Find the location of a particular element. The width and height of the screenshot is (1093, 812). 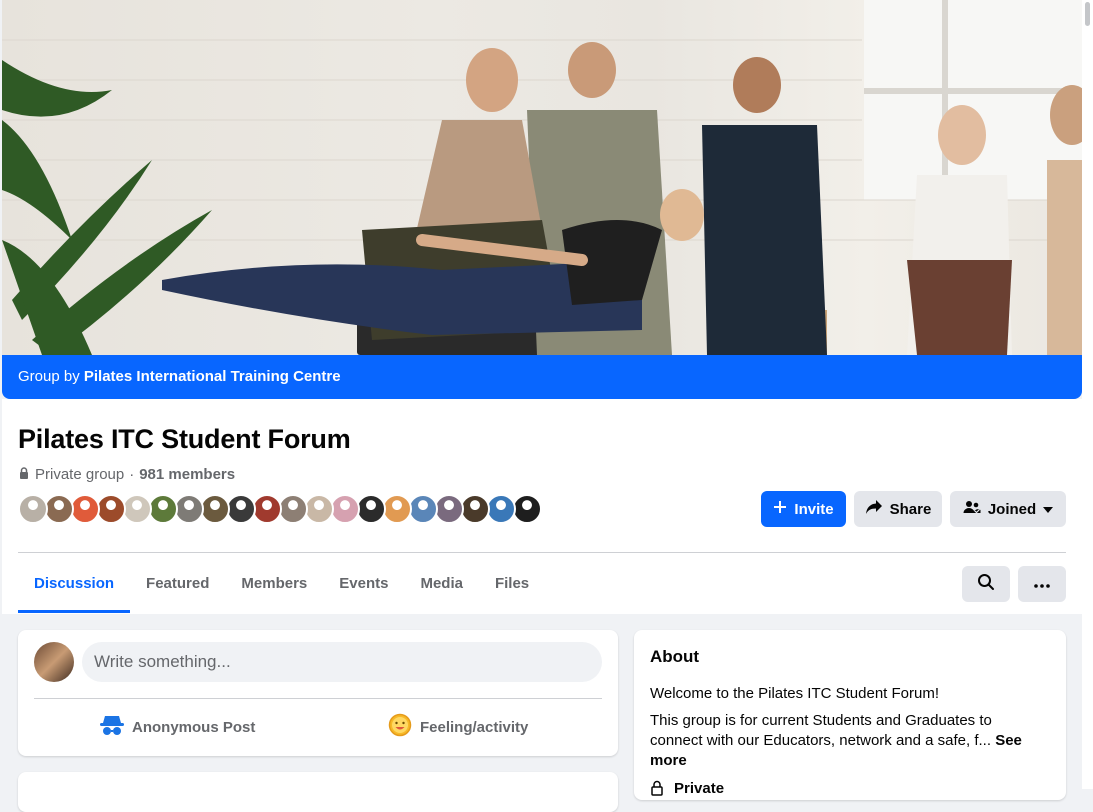

page-title: Pilates ITC Student Forum is located at coordinates (184, 439).